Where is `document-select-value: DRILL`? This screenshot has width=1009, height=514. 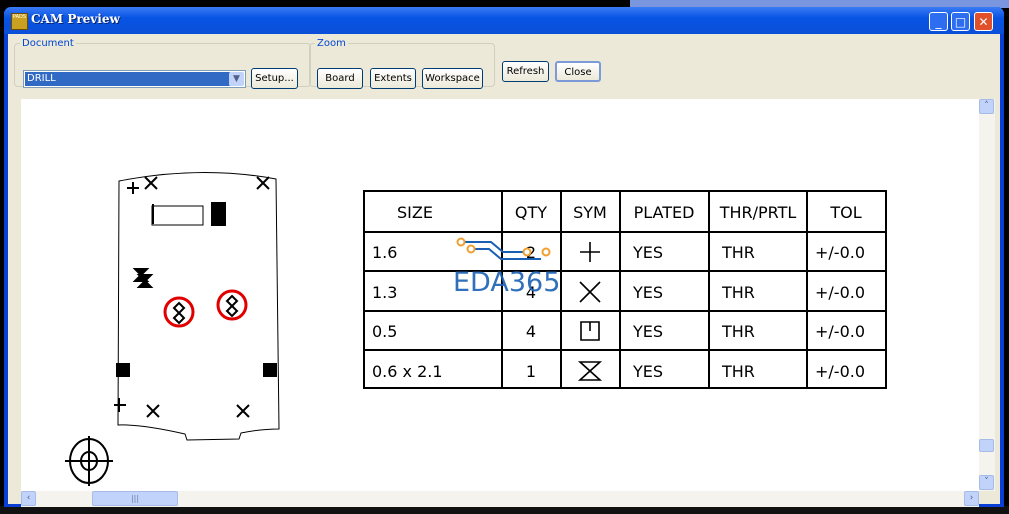 document-select-value: DRILL is located at coordinates (127, 79).